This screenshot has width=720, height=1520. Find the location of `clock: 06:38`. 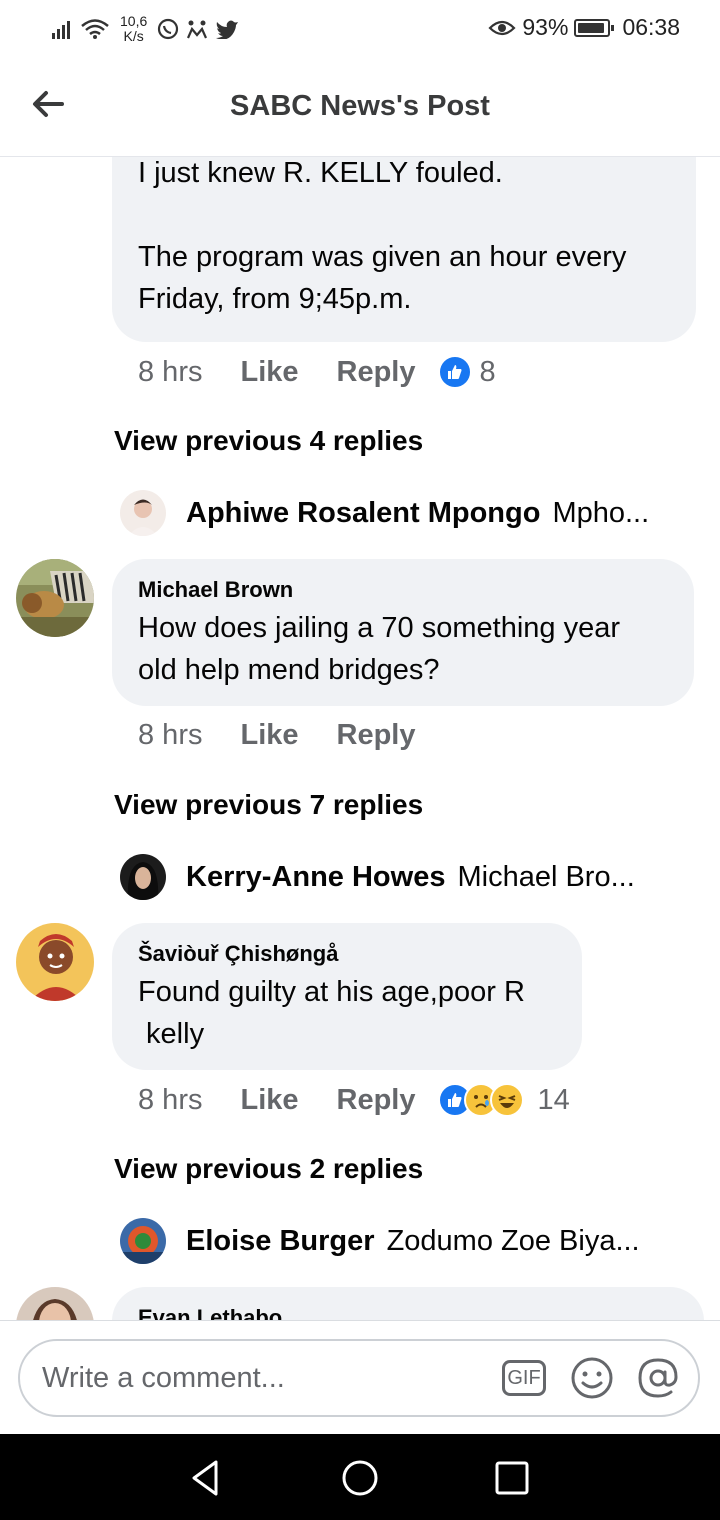

clock: 06:38 is located at coordinates (651, 27).